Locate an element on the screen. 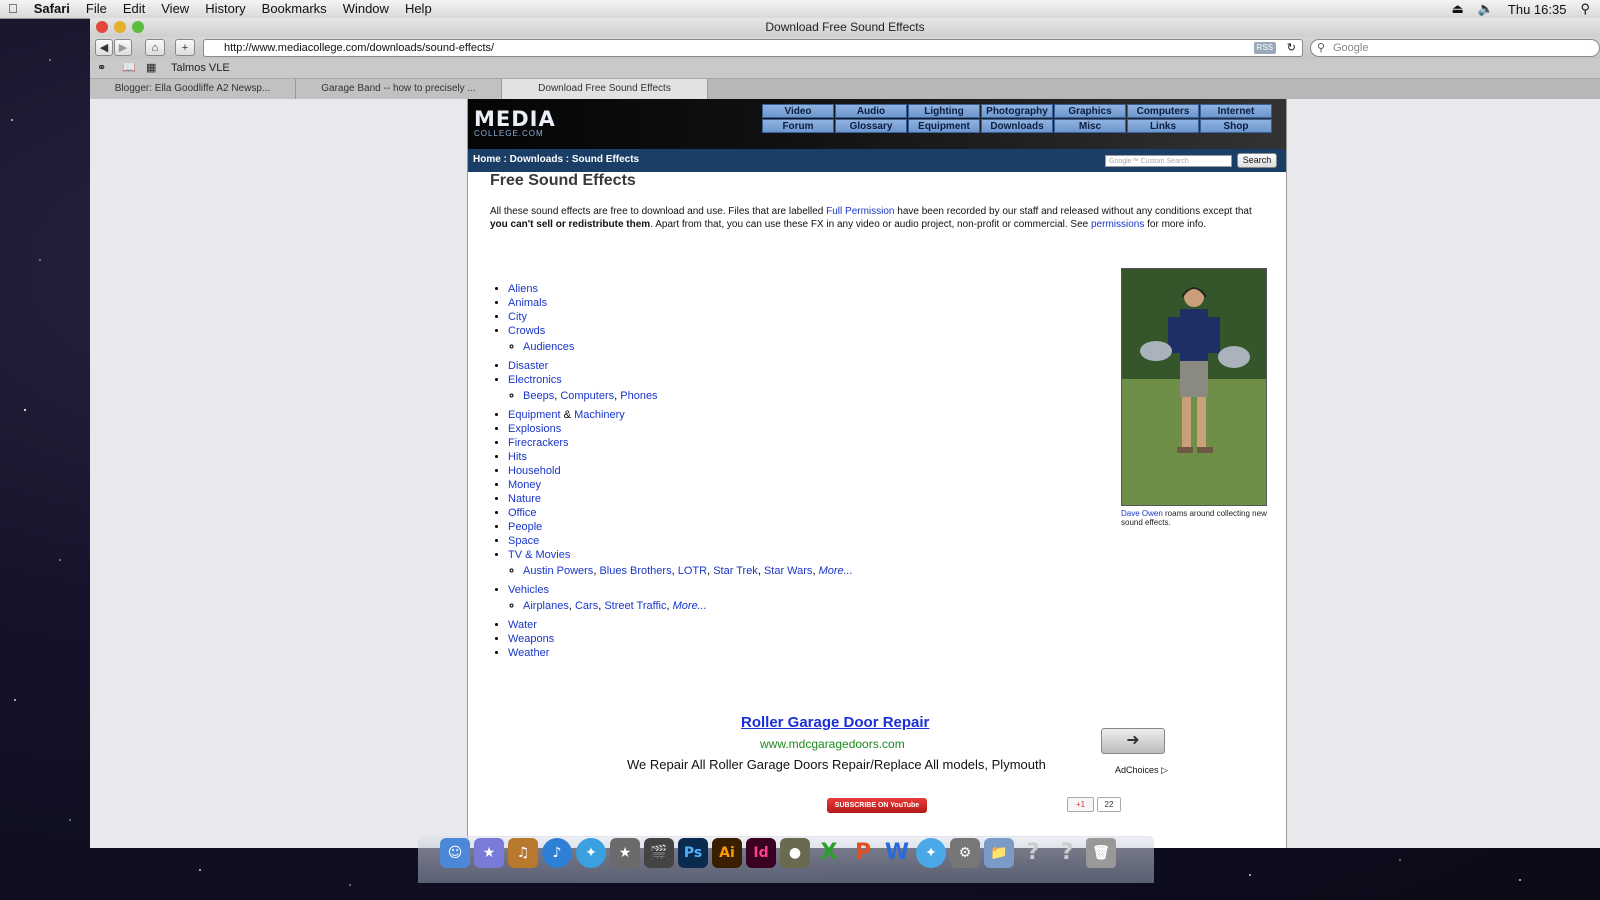 This screenshot has height=900, width=1600. zoom-button is located at coordinates (138, 27).